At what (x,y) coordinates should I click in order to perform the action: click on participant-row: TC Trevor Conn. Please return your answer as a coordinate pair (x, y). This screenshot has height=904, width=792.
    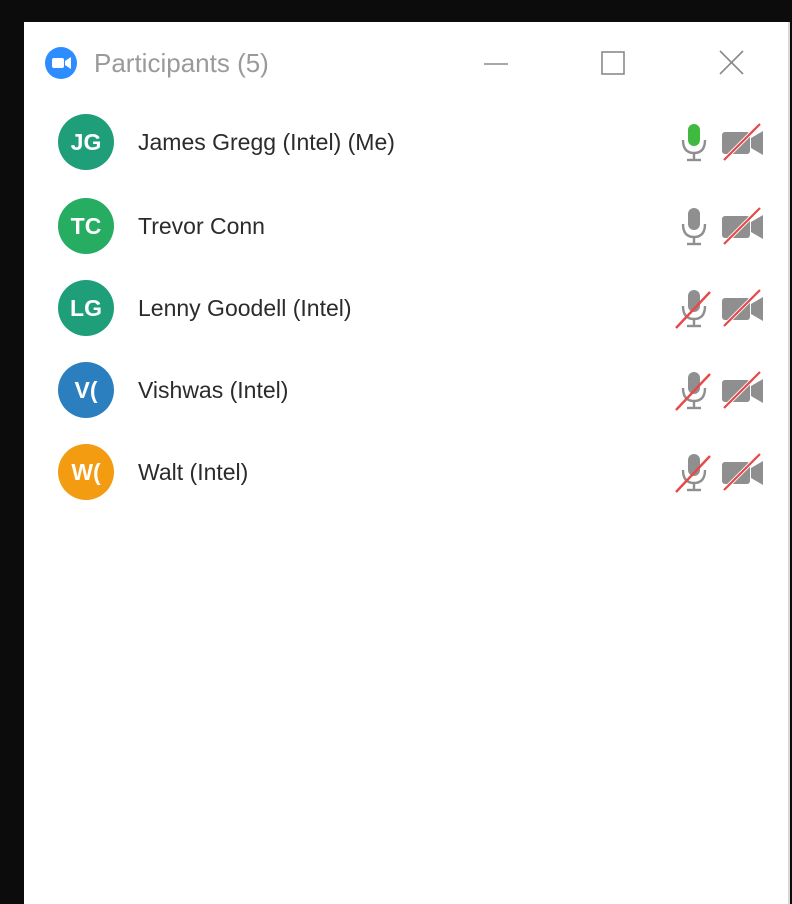
    Looking at the image, I should click on (407, 229).